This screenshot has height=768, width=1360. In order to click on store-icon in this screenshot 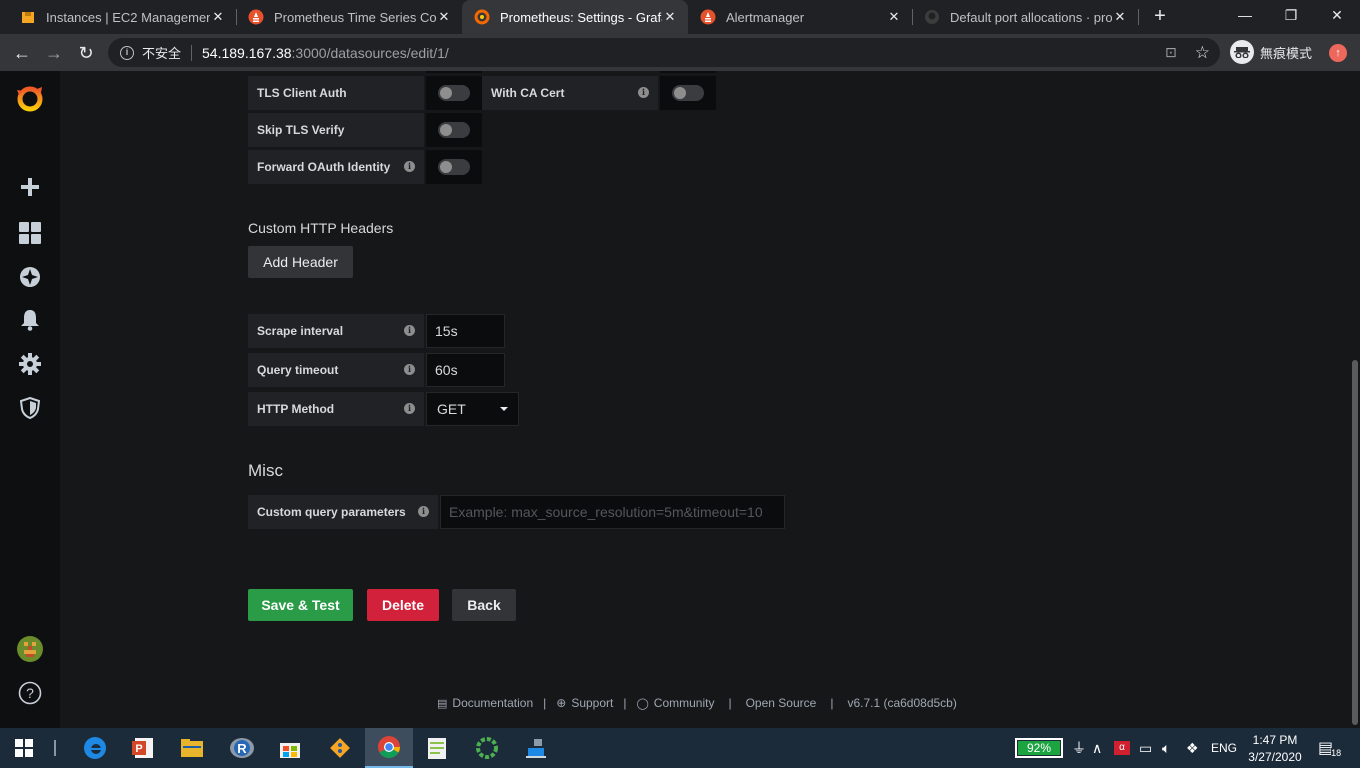, I will do `click(290, 748)`.